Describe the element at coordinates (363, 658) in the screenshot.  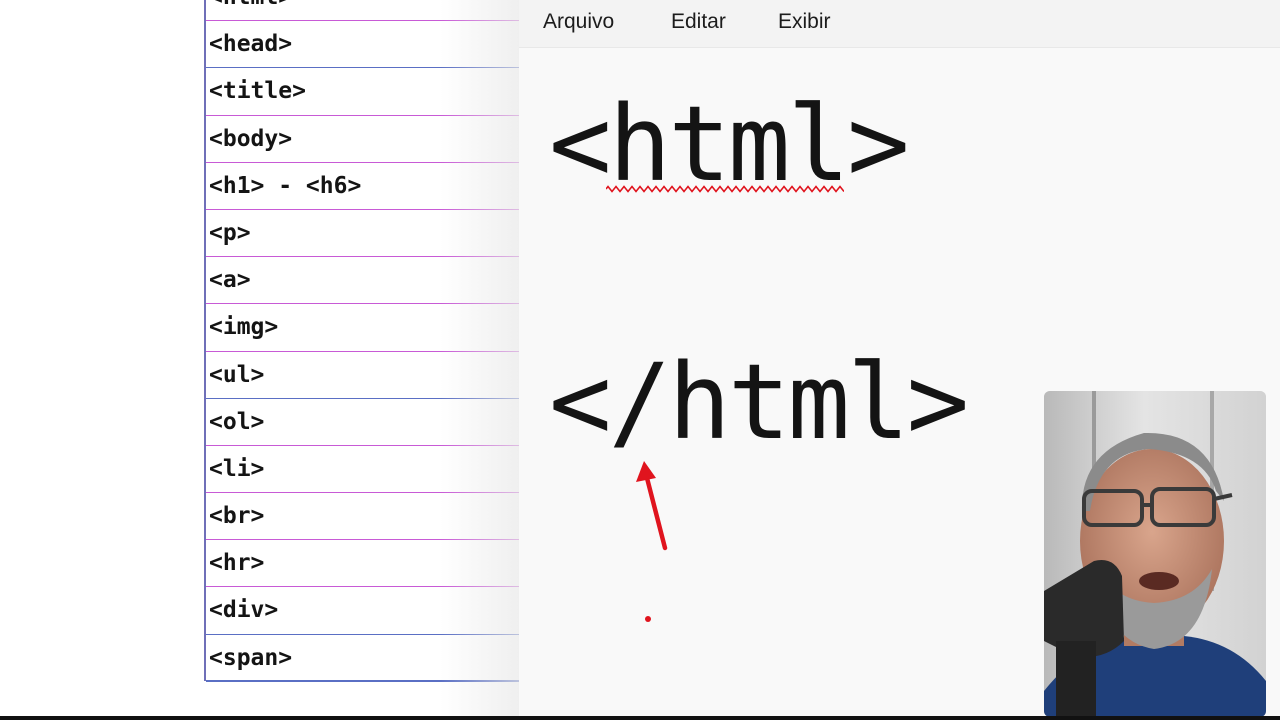
I see `tag-list-item: <span>` at that location.